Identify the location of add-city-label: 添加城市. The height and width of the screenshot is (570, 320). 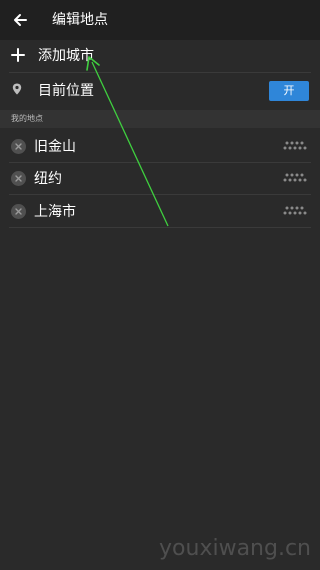
(66, 56).